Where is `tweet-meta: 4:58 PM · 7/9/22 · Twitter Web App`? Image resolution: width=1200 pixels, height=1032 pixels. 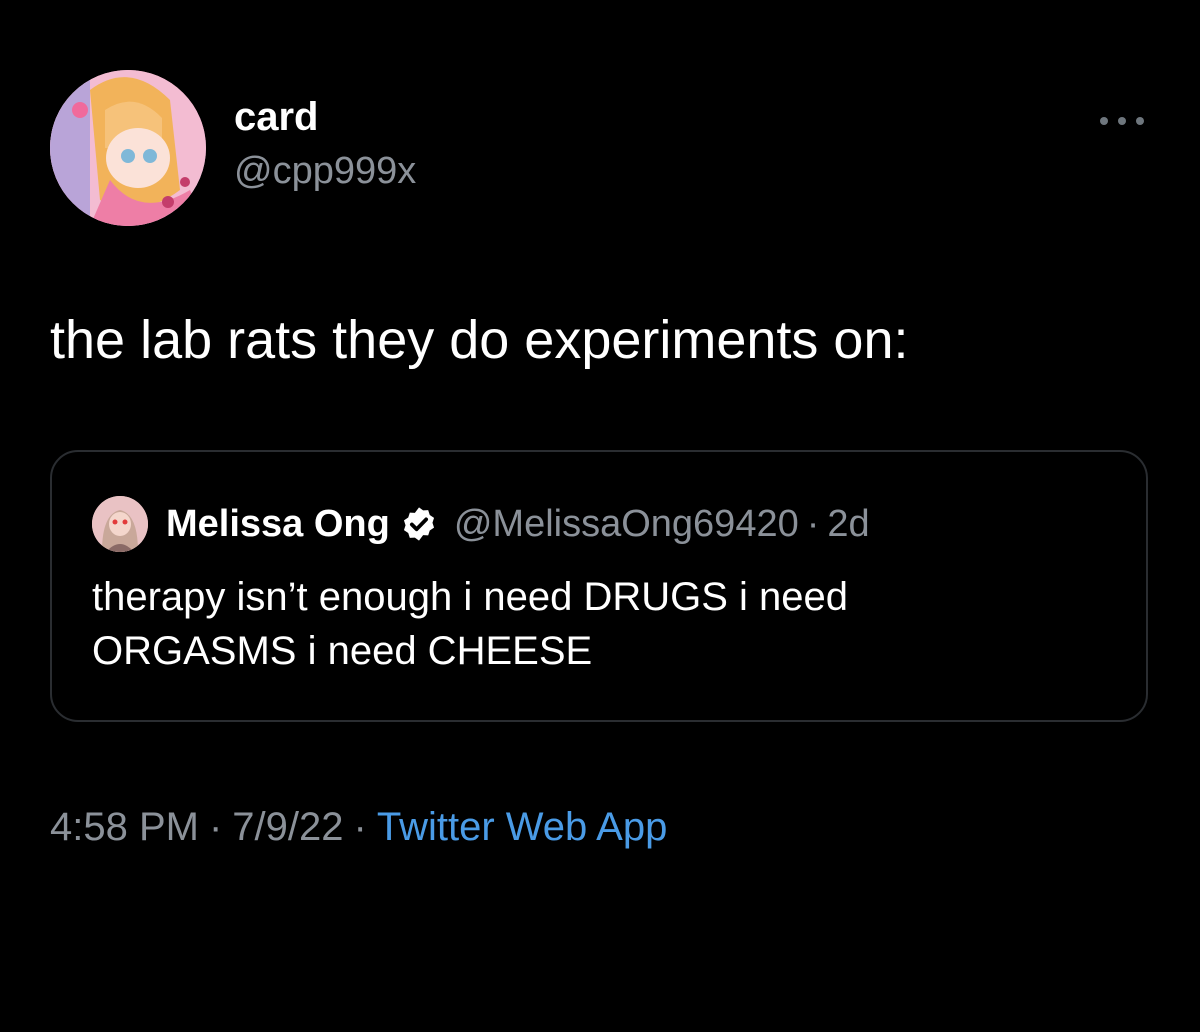 tweet-meta: 4:58 PM · 7/9/22 · Twitter Web App is located at coordinates (358, 827).